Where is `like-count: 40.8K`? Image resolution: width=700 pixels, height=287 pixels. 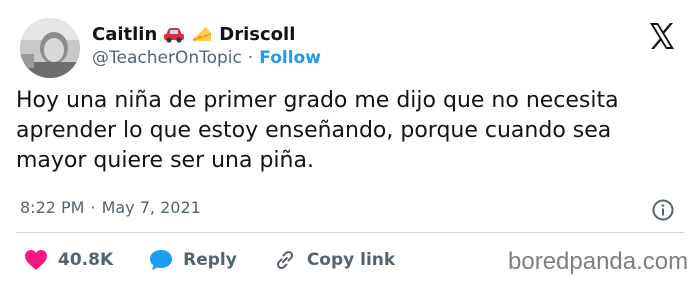
like-count: 40.8K is located at coordinates (86, 260).